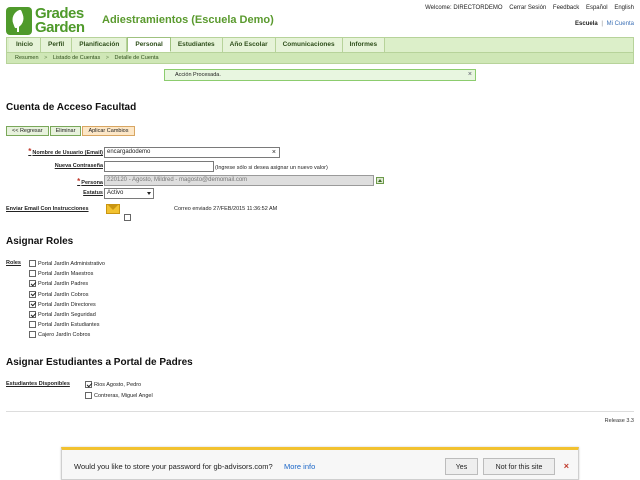 The image size is (640, 480). I want to click on breadcrumb-listado: Listado de Cuentas, so click(76, 58).